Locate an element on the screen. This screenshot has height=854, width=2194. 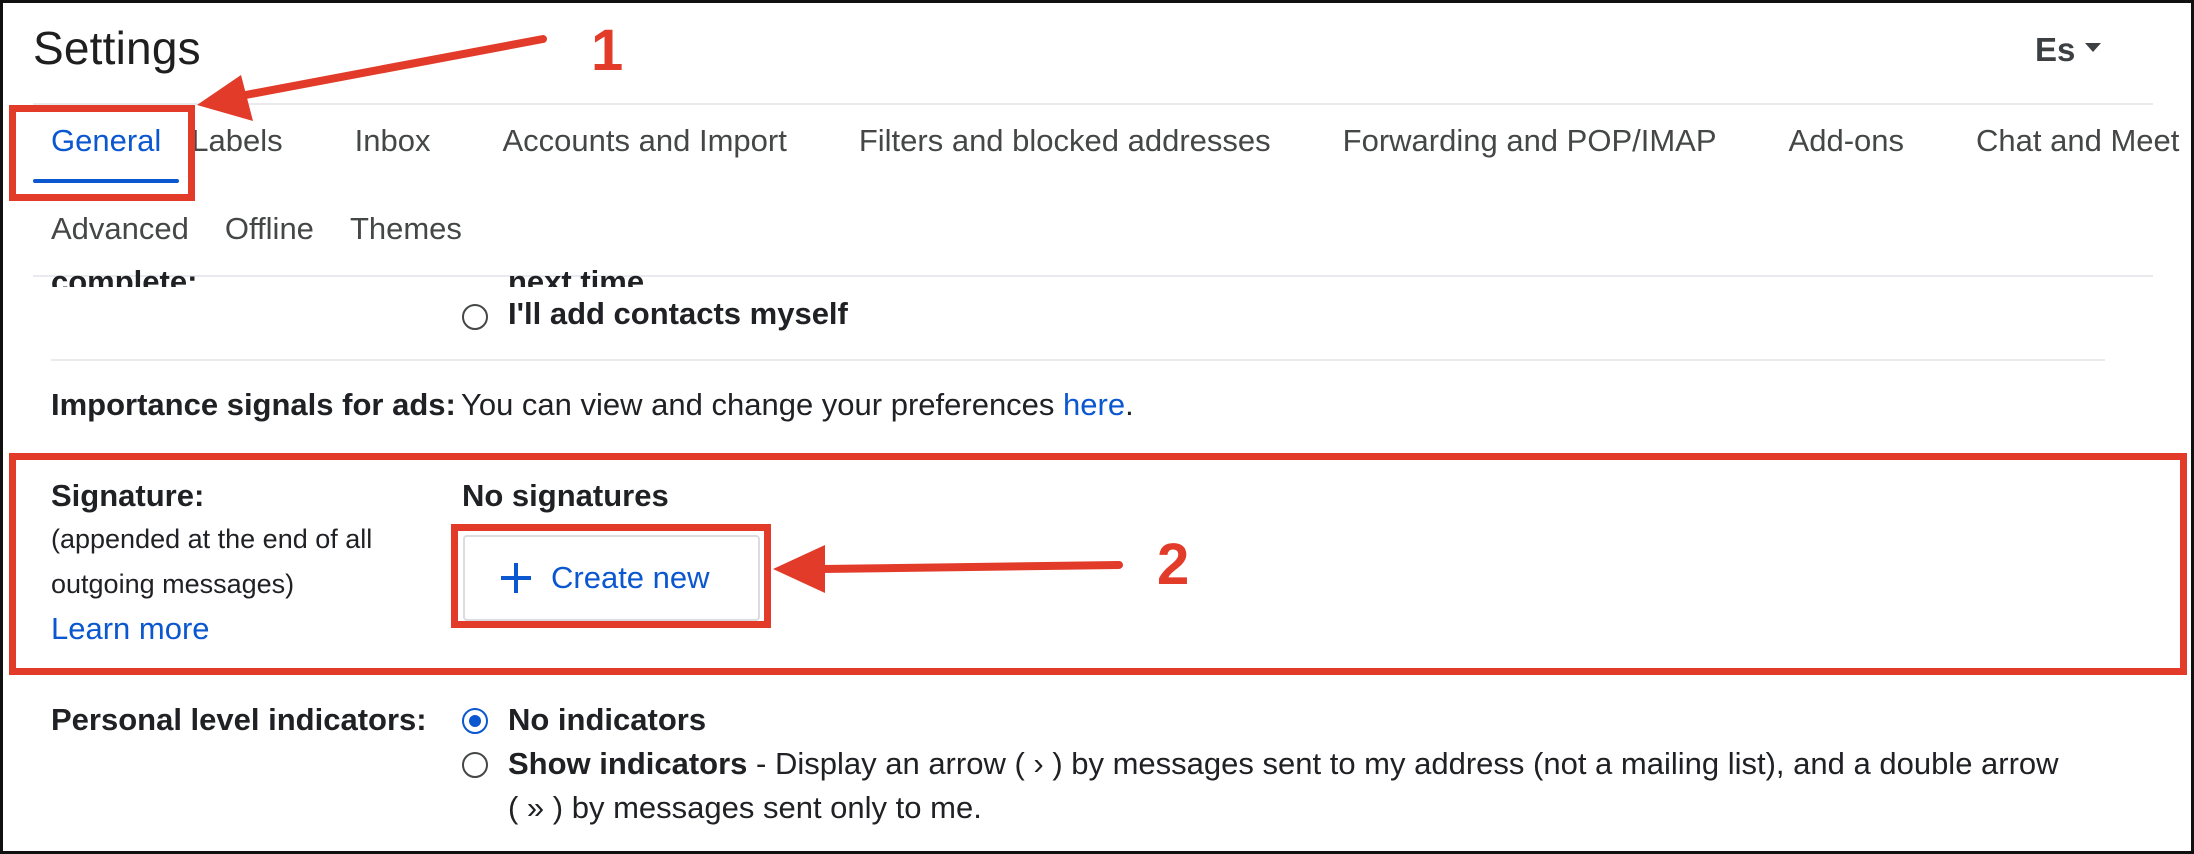
arrow-2-shaft is located at coordinates (970, 567).